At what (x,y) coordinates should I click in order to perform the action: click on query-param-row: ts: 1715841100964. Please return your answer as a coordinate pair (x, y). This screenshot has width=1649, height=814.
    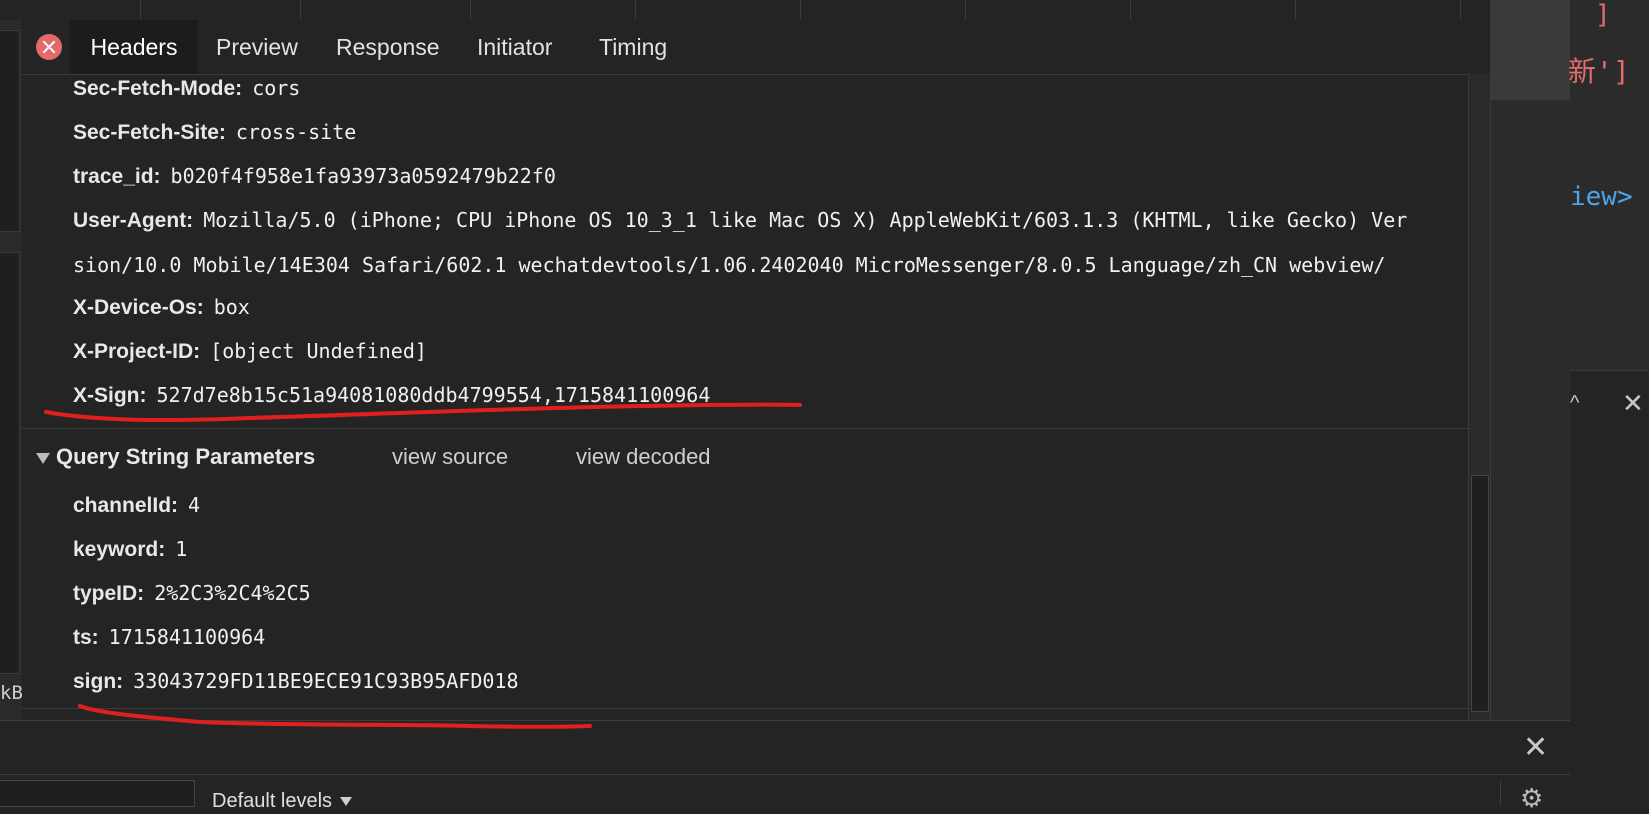
    Looking at the image, I should click on (169, 637).